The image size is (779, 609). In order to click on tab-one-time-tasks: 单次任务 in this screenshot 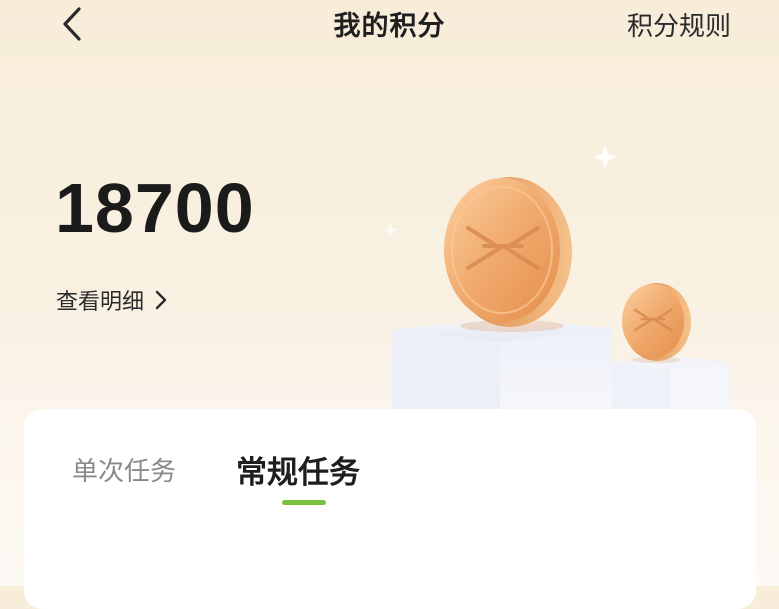, I will do `click(124, 469)`.